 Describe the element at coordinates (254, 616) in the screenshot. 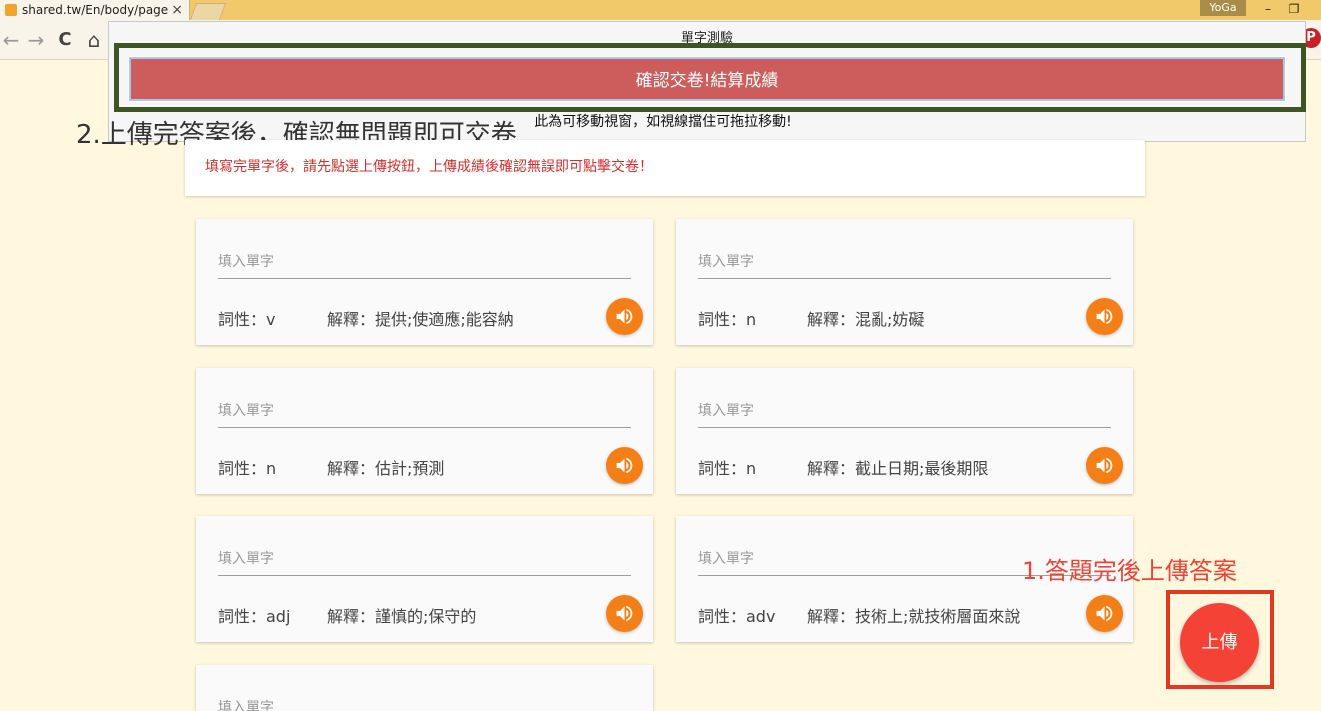

I see `part-of-speech: 詞性：adj` at that location.